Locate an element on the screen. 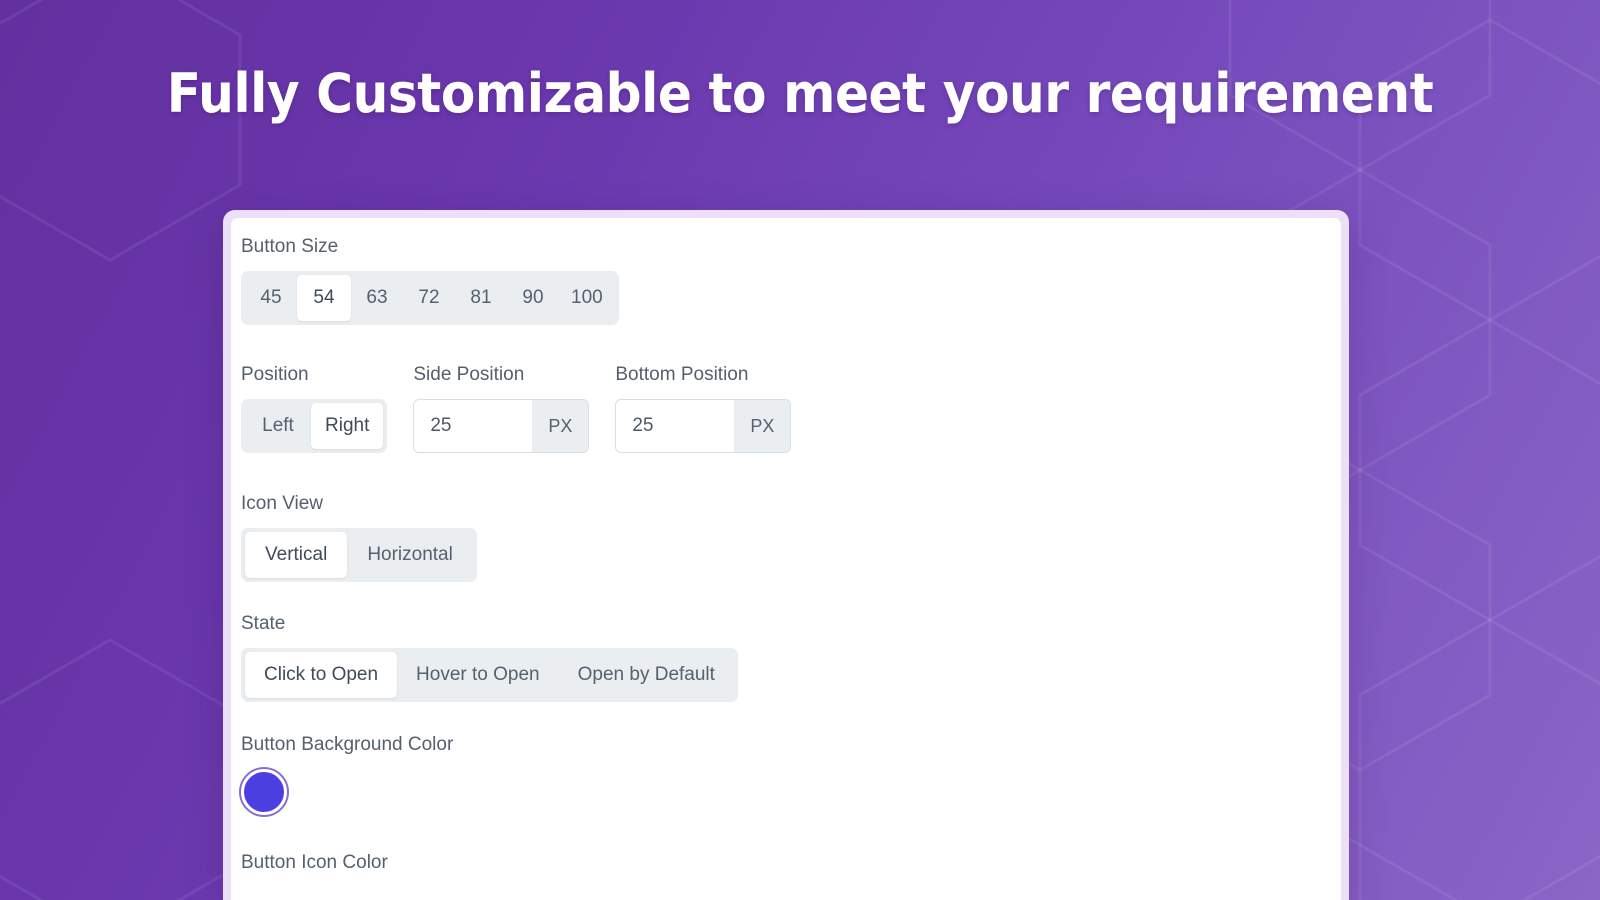 The height and width of the screenshot is (900, 1600). button-background-color-swatch is located at coordinates (264, 792).